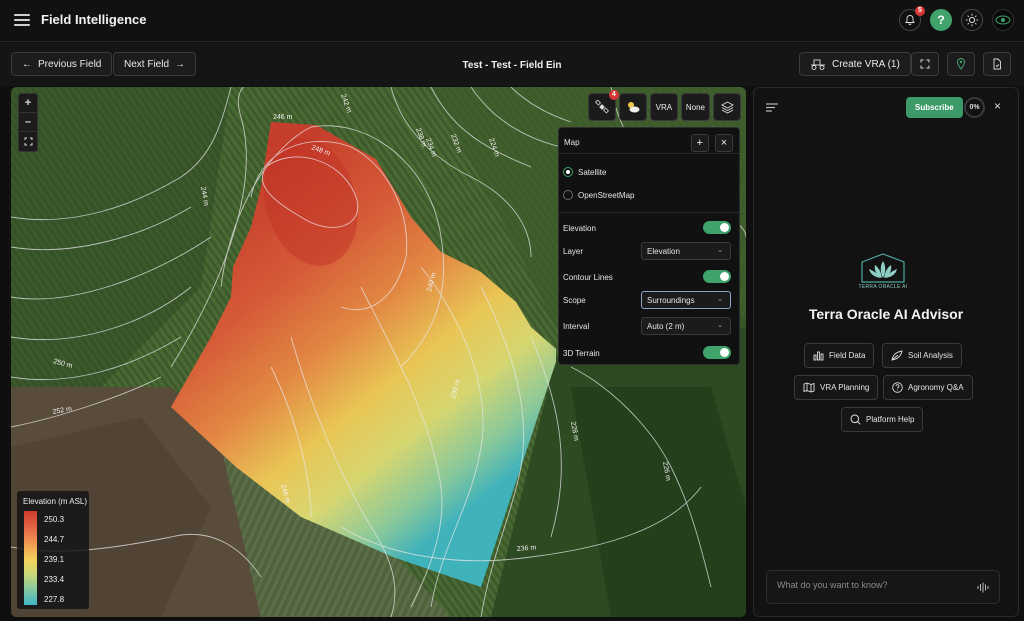  Describe the element at coordinates (686, 251) in the screenshot. I see `layer-select: Elevation ⌄` at that location.